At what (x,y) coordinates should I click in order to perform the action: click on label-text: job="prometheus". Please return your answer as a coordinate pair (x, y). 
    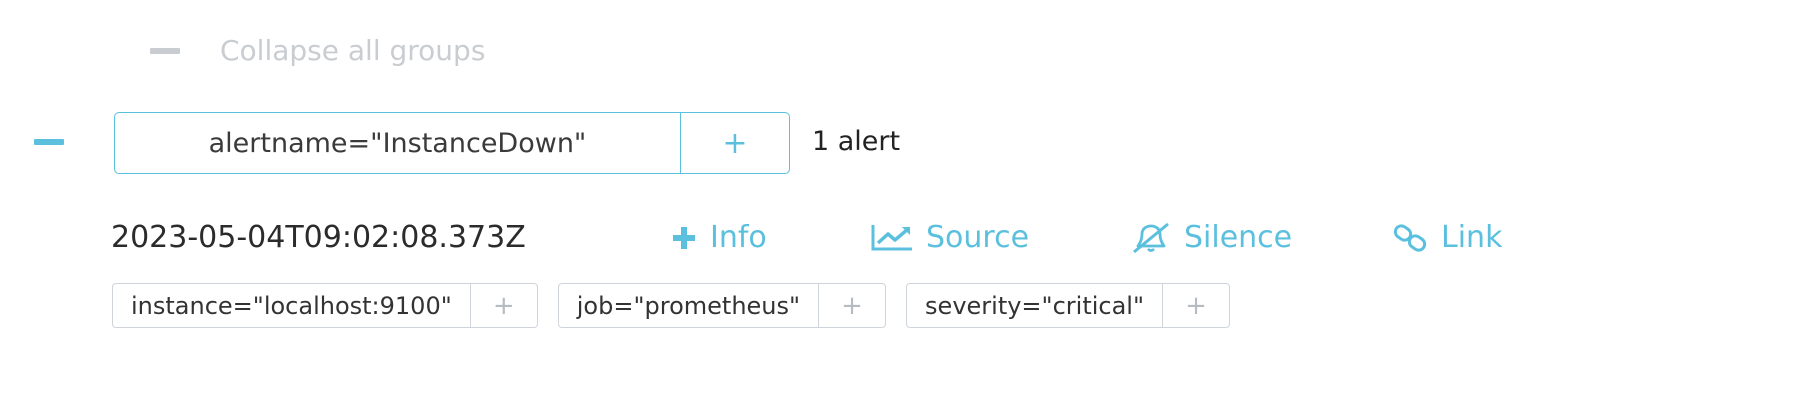
    Looking at the image, I should click on (689, 305).